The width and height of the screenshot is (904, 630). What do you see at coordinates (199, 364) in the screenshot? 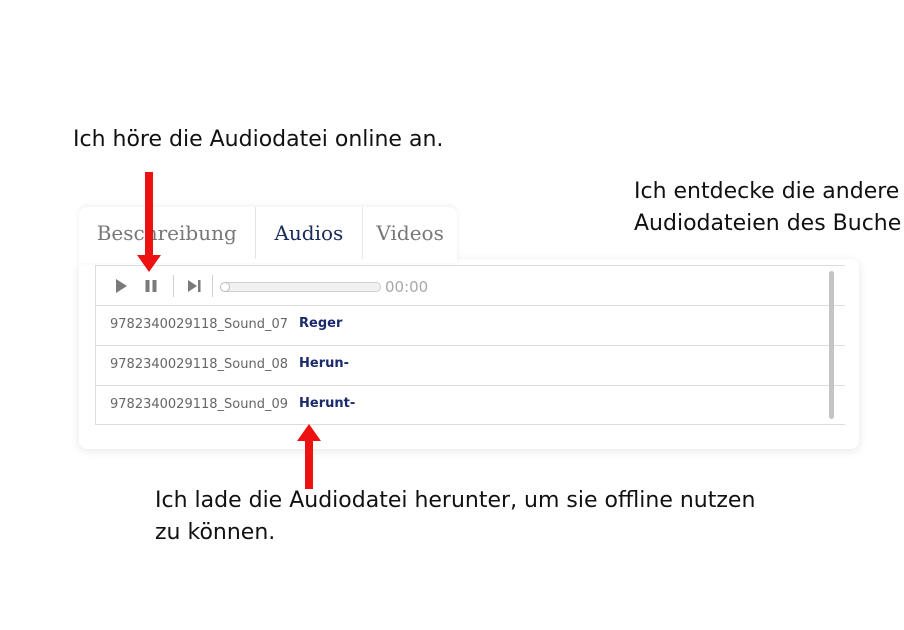
I see `track-name: 9782340029118_Sound_08` at bounding box center [199, 364].